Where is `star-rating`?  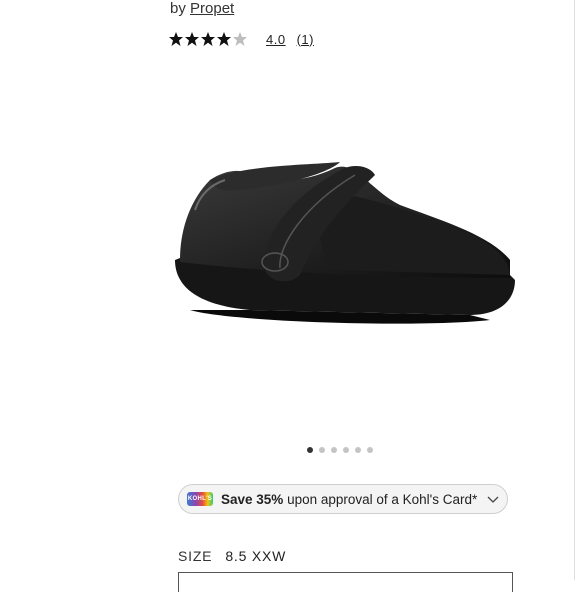 star-rating is located at coordinates (208, 39).